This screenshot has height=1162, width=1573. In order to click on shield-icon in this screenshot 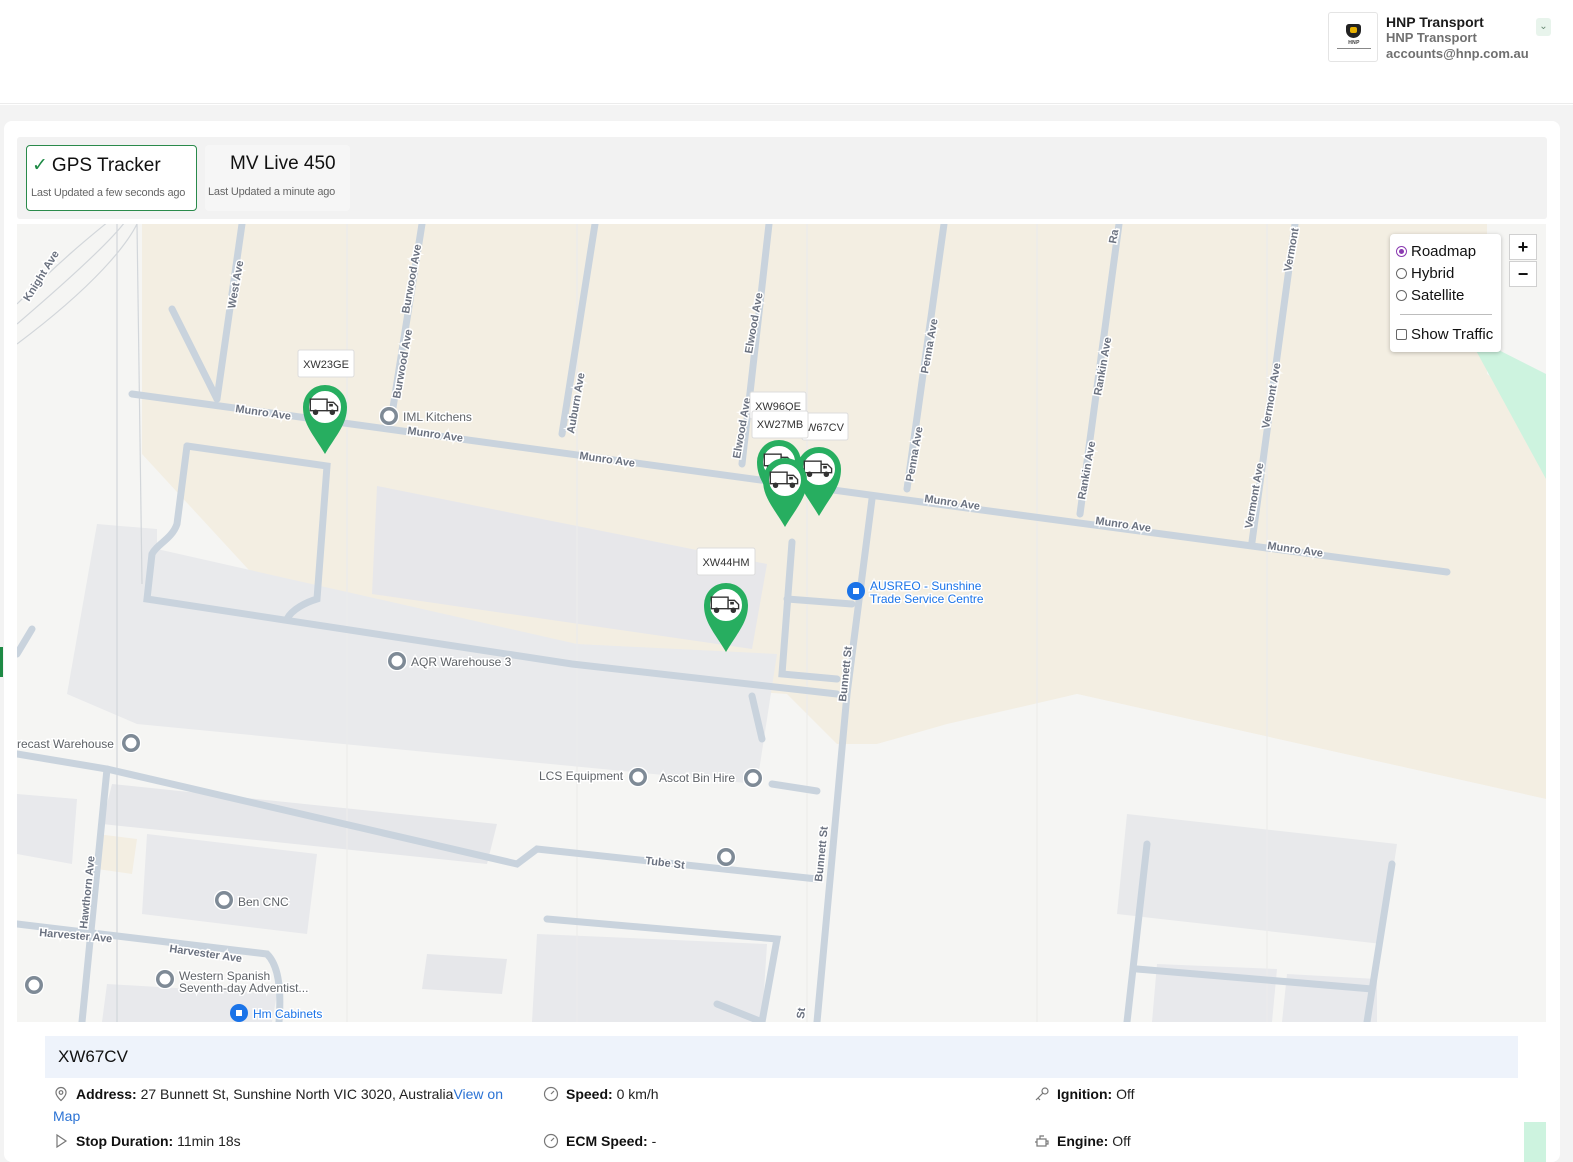, I will do `click(1353, 31)`.